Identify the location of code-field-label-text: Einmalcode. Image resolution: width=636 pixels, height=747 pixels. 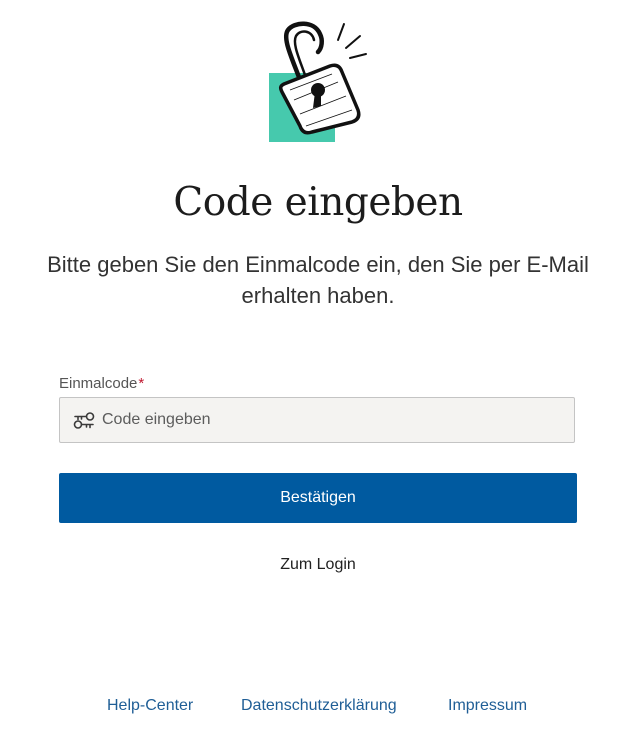
(98, 383).